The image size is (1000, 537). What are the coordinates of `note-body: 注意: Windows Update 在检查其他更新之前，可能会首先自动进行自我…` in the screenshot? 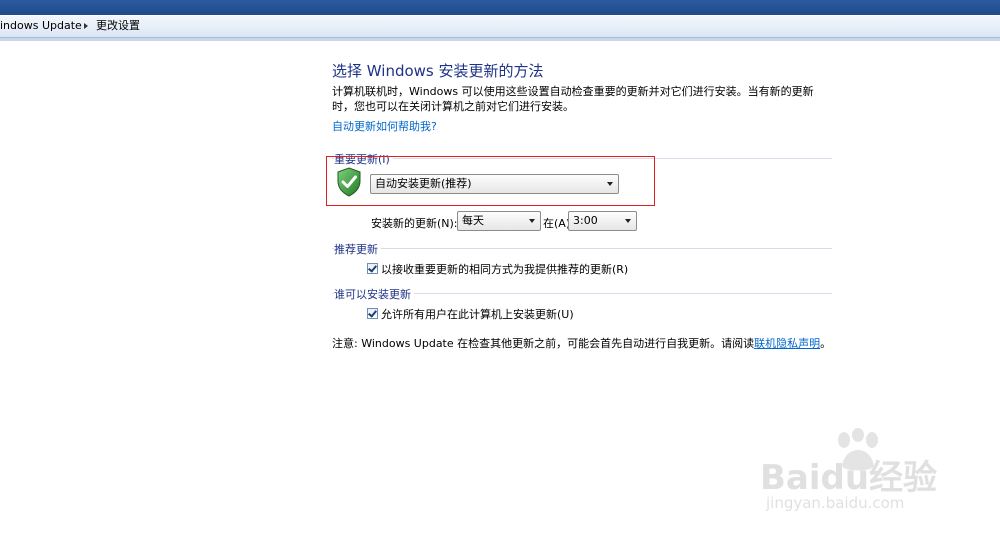 It's located at (543, 343).